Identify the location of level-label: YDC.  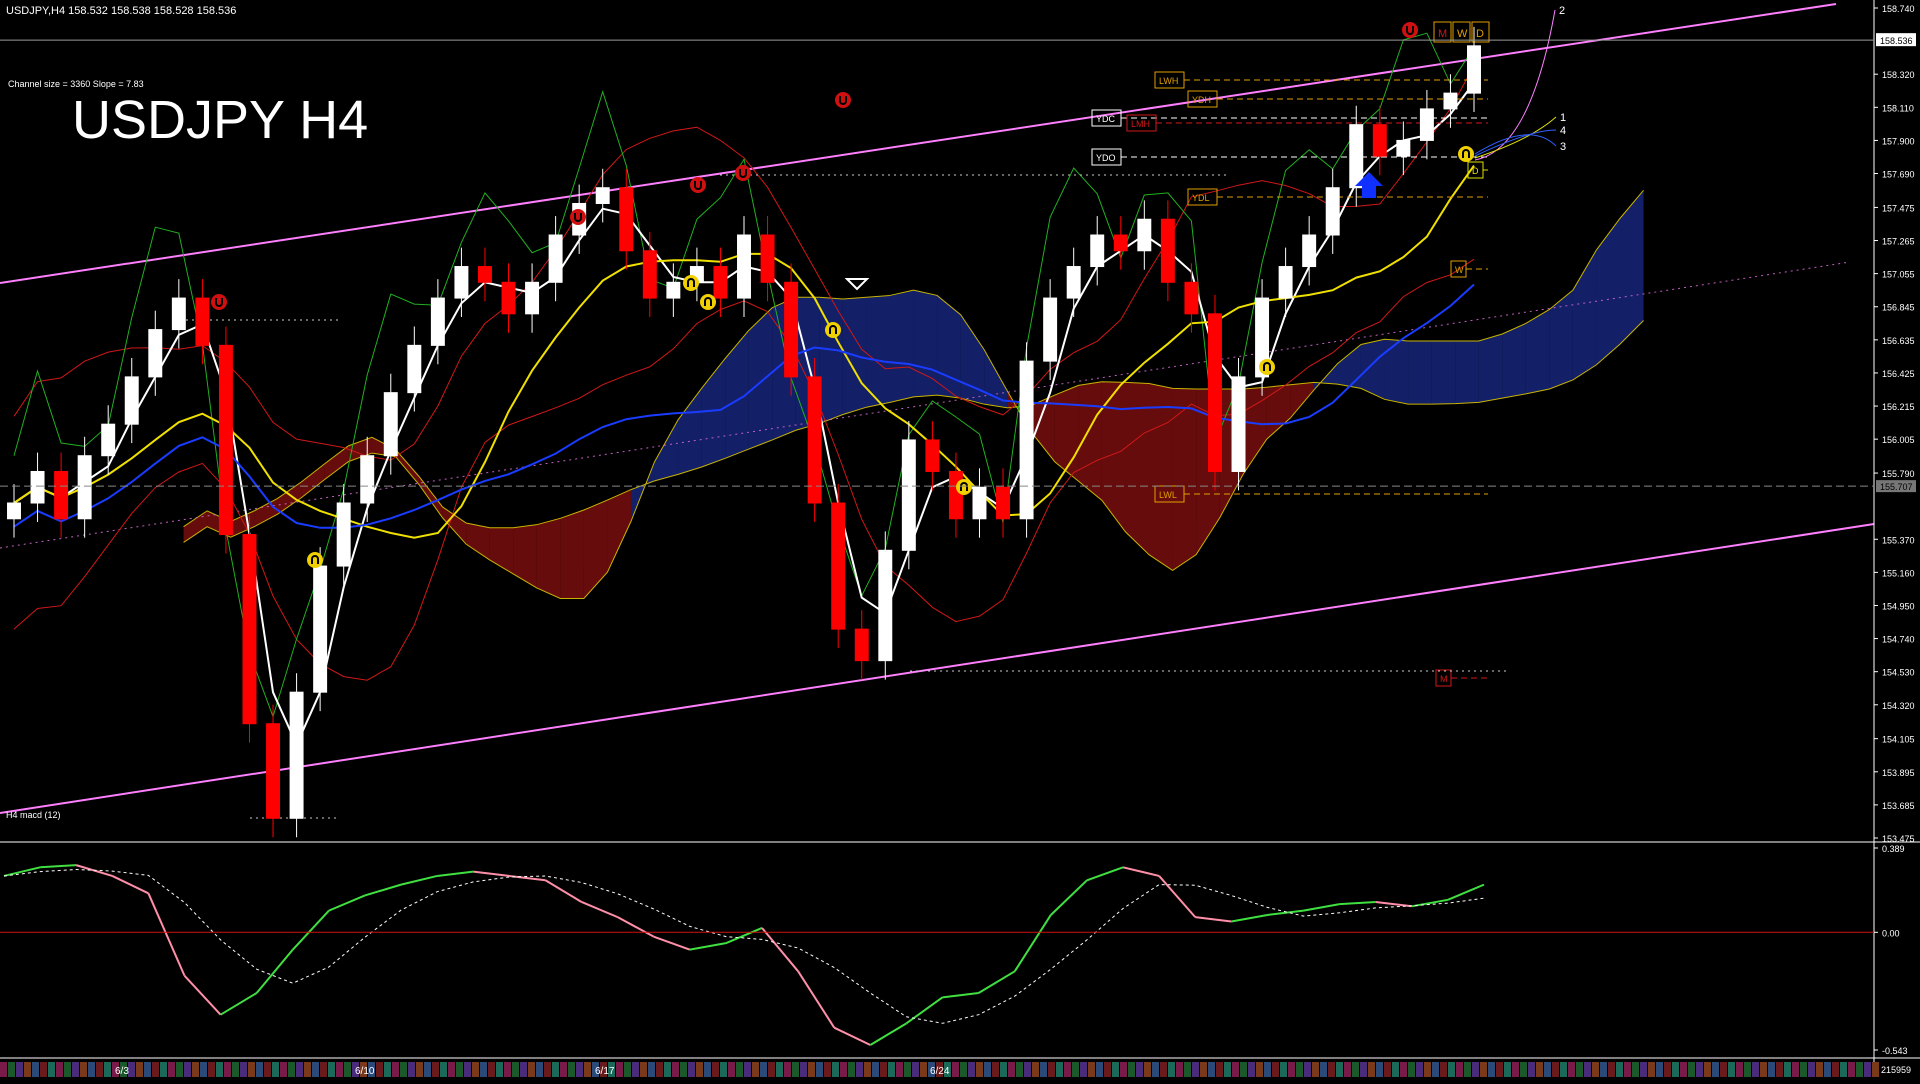
(1106, 119).